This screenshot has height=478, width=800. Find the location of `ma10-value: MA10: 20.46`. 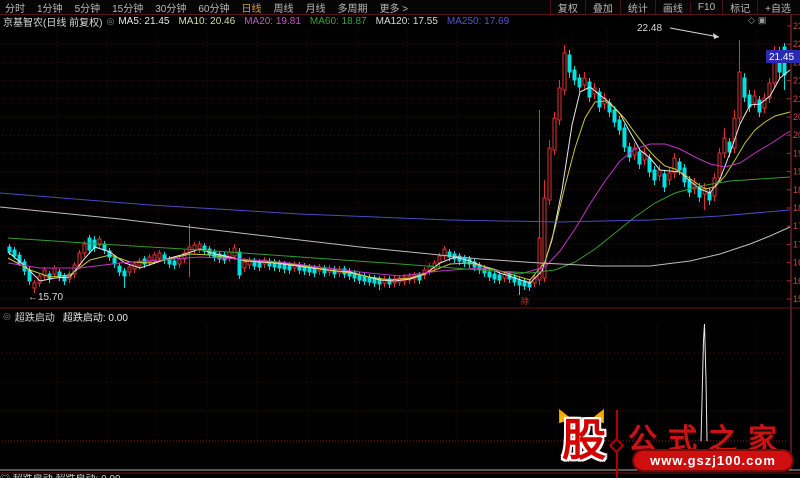

ma10-value: MA10: 20.46 is located at coordinates (207, 21).